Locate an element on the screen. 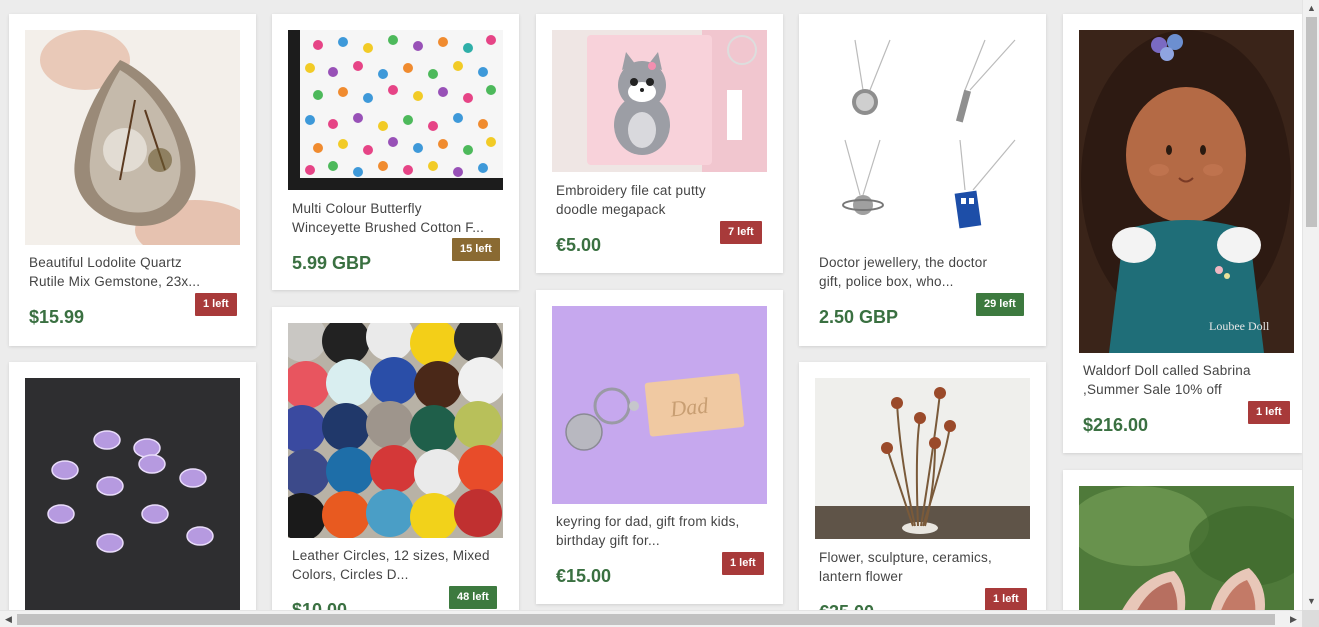 This screenshot has height=627, width=1319. product-price: €15.00 is located at coordinates (584, 576).